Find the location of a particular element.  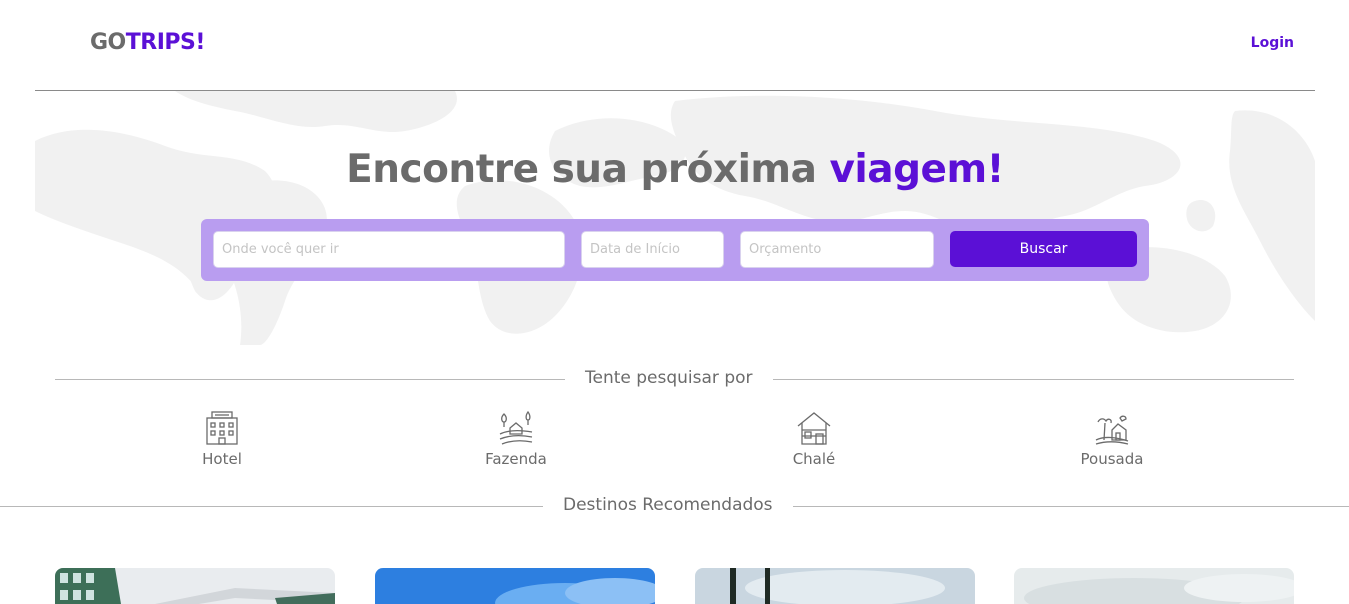

hero-title: Encontre sua próxima viagem! is located at coordinates (675, 169).